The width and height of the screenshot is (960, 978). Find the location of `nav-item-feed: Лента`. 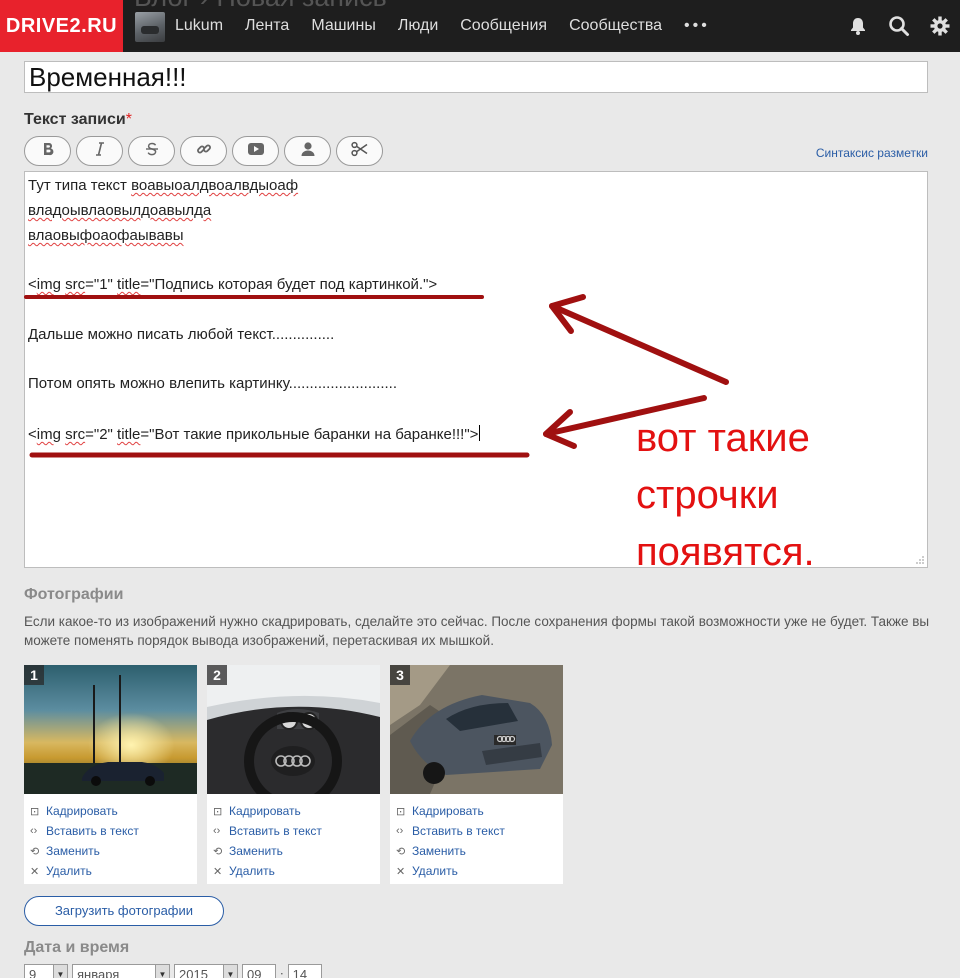

nav-item-feed: Лента is located at coordinates (267, 26).